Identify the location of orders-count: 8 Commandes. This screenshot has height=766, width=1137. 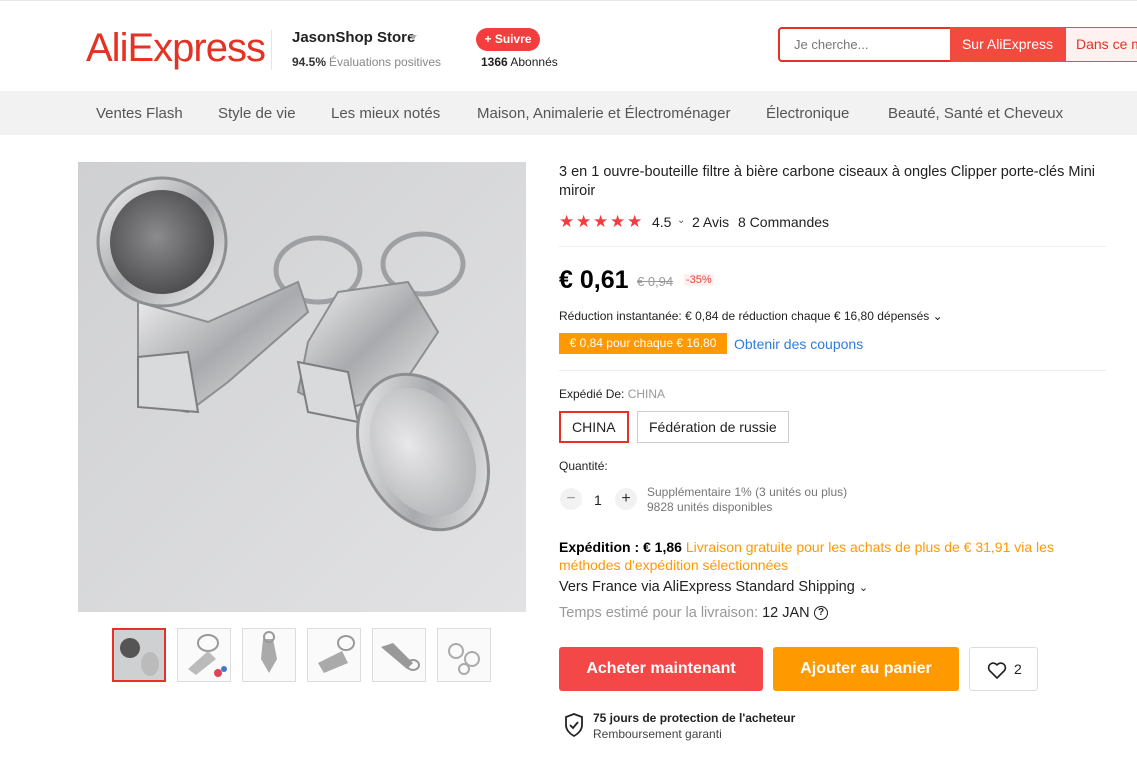
(784, 222).